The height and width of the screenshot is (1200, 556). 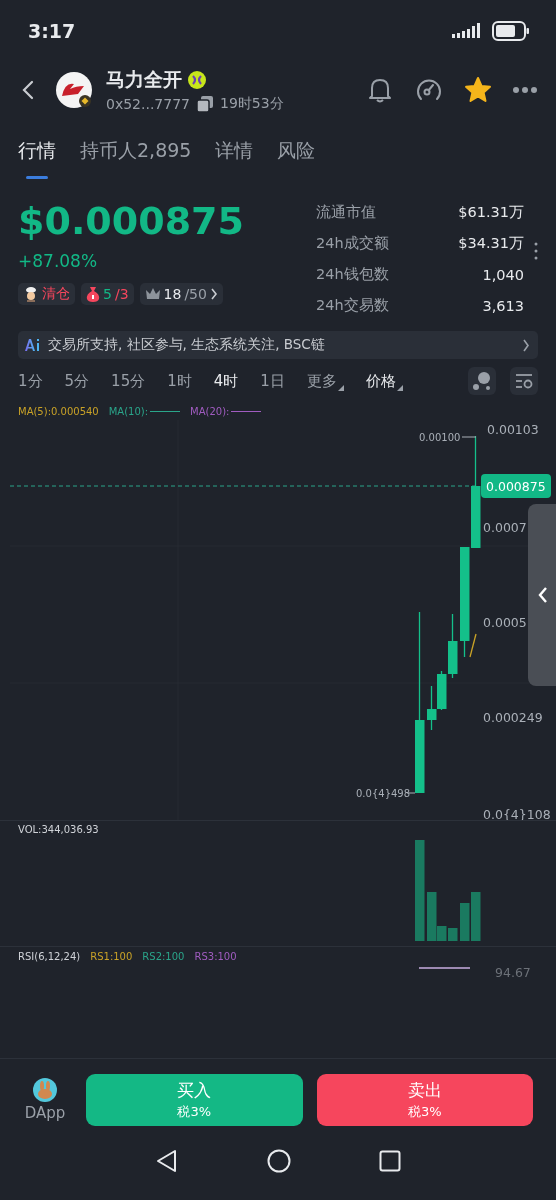 I want to click on copy-icon, so click(x=205, y=104).